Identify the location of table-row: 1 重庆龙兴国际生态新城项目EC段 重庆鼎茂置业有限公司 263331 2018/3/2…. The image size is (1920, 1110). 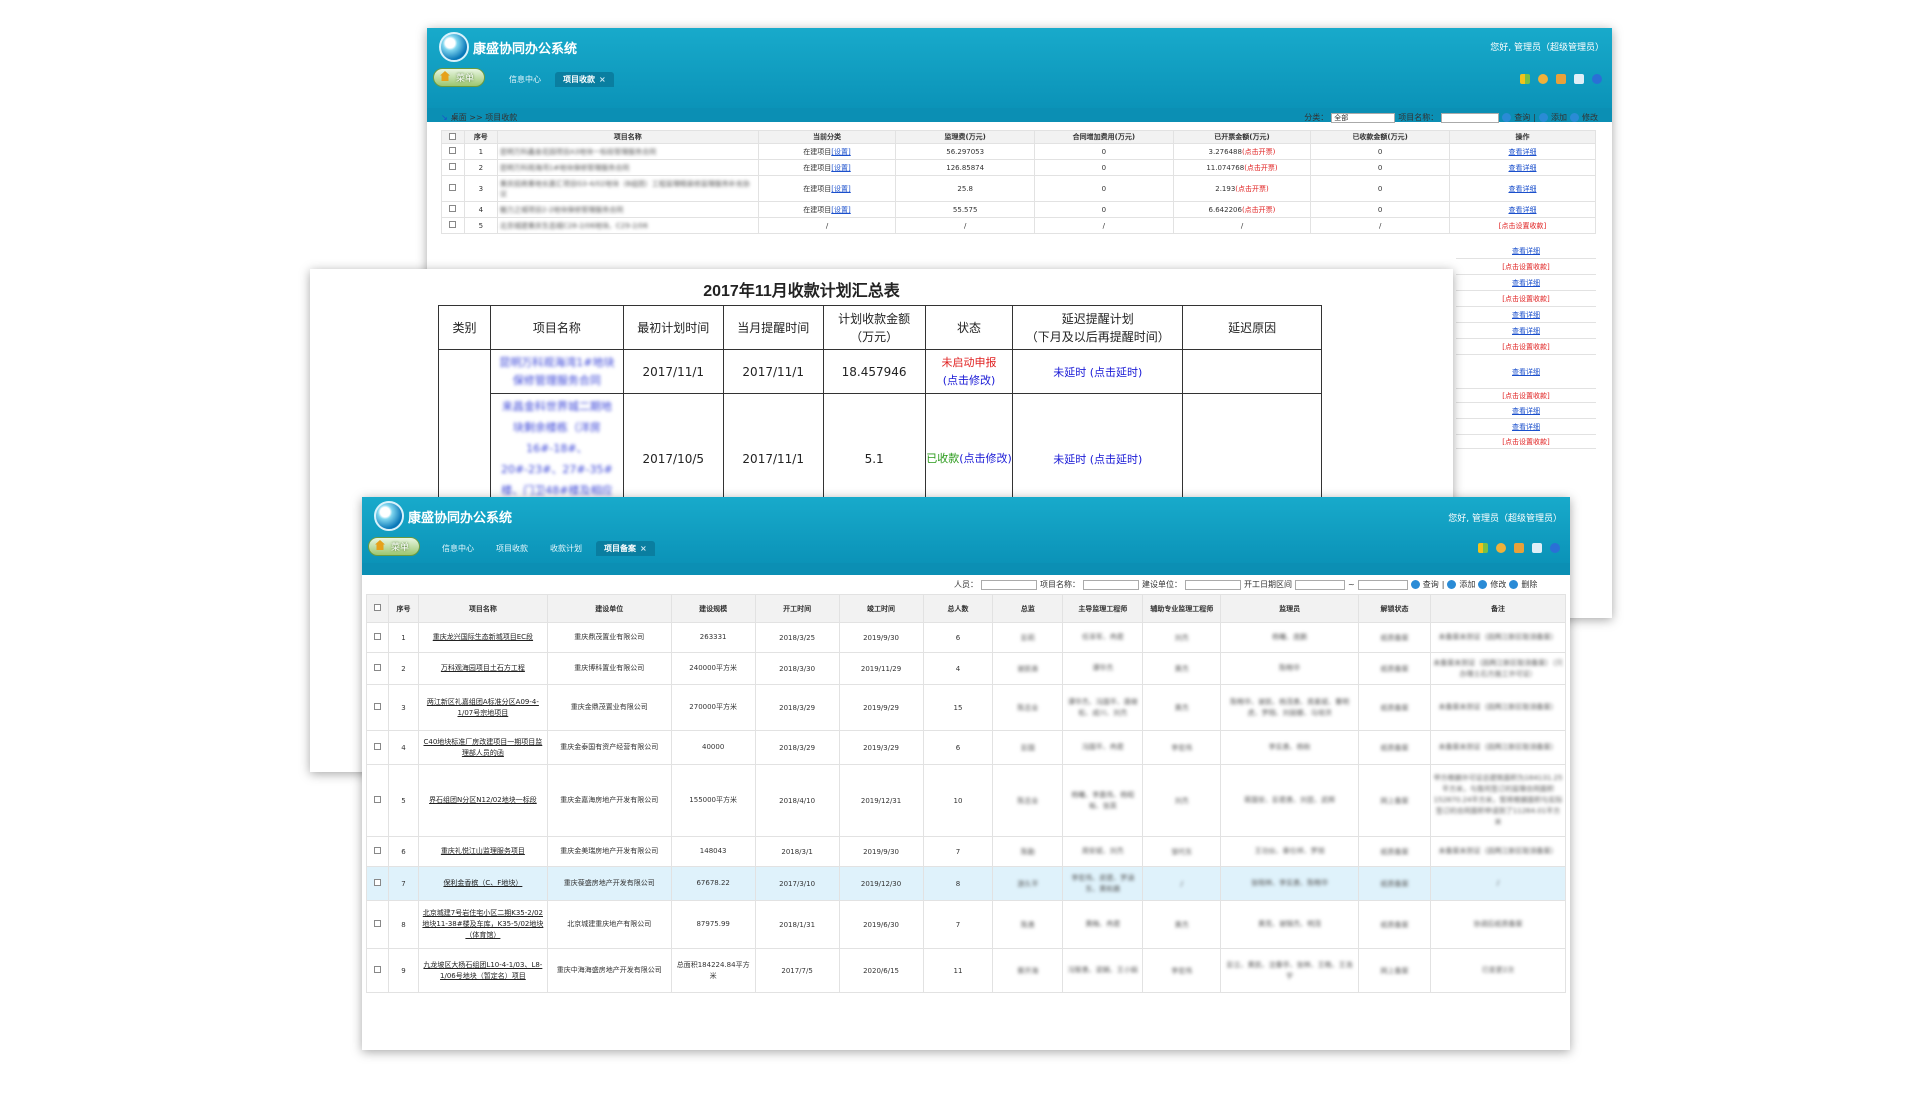
(966, 637).